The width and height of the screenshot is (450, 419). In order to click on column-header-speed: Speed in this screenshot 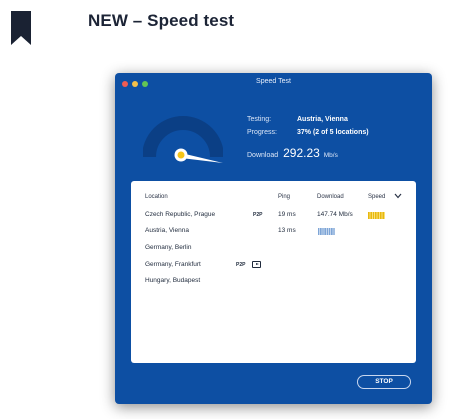, I will do `click(376, 197)`.